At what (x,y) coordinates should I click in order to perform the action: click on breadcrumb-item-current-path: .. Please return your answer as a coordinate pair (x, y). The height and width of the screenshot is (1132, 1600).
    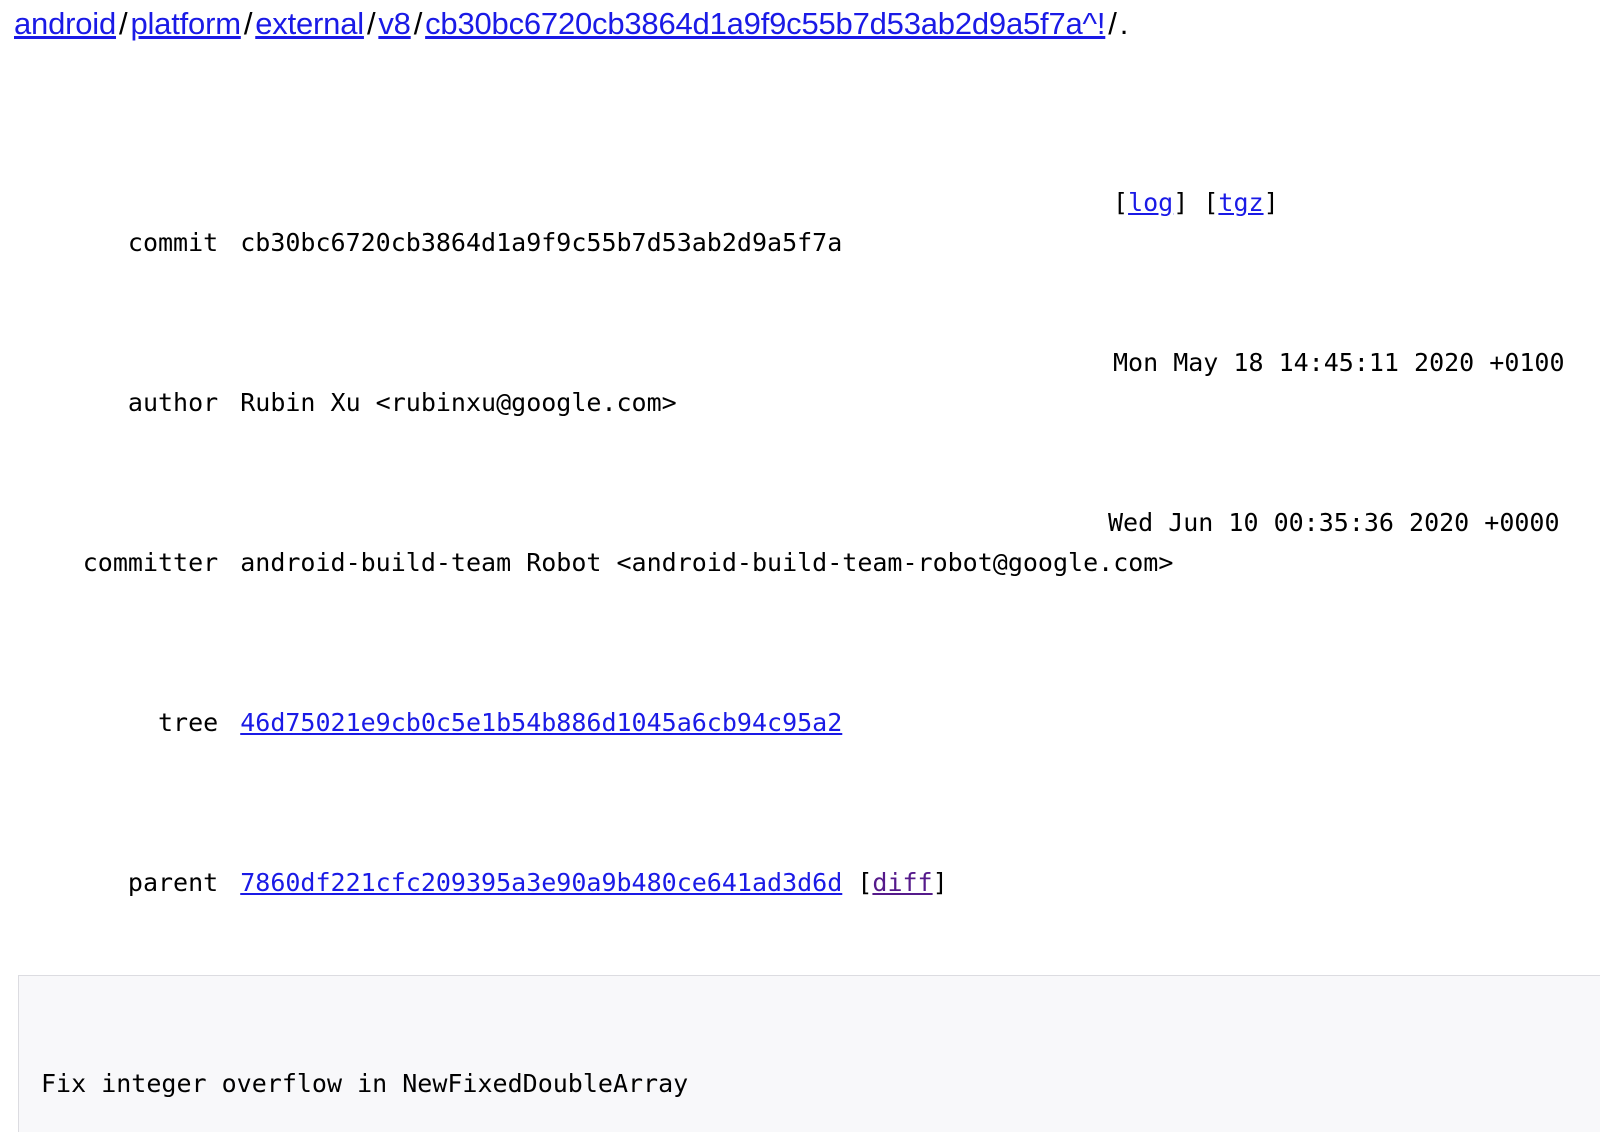
    Looking at the image, I should click on (1124, 23).